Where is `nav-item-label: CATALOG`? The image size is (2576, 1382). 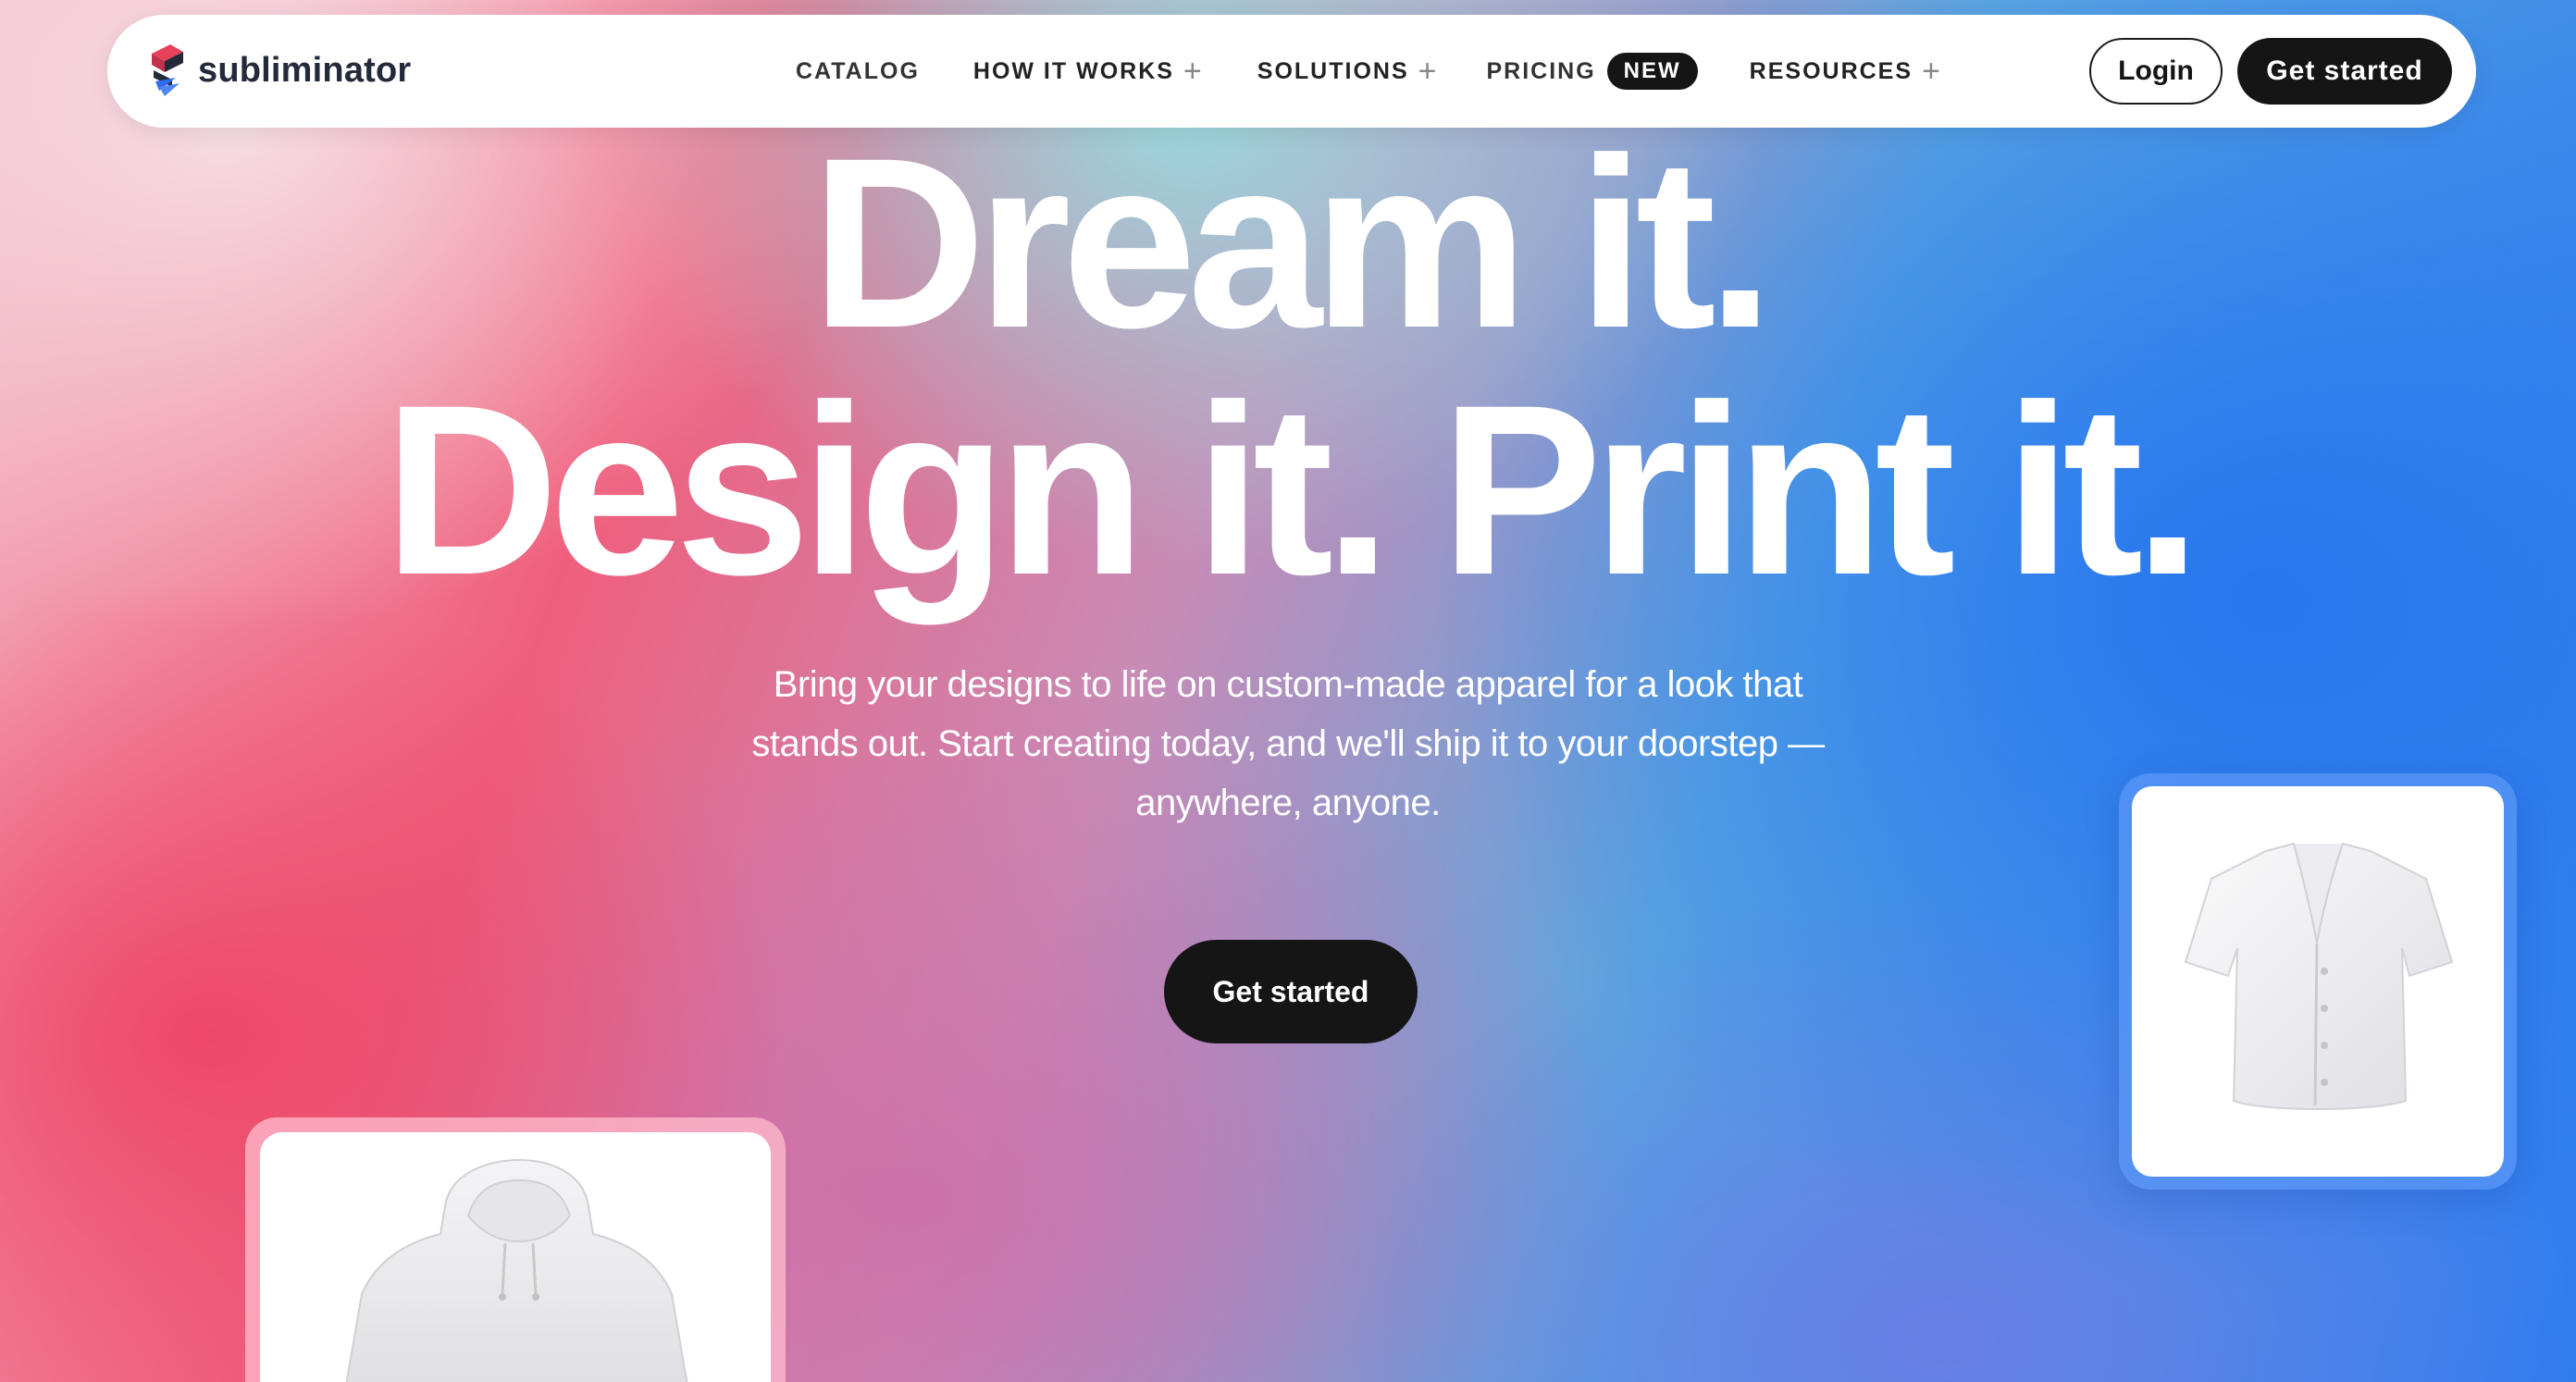
nav-item-label: CATALOG is located at coordinates (858, 70).